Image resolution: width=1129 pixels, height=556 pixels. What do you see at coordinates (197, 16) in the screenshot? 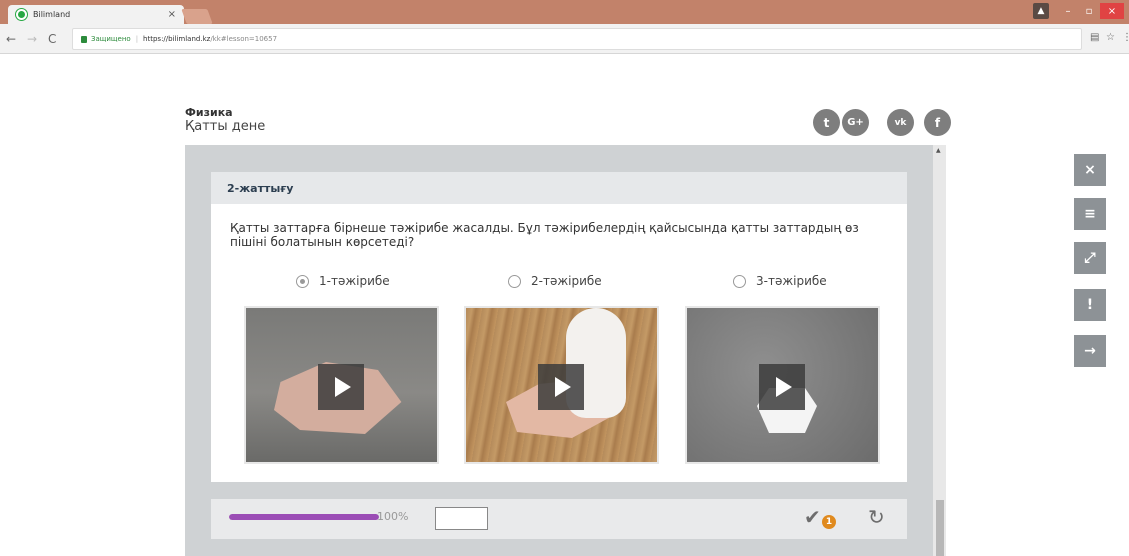
I see `new-tab-button` at bounding box center [197, 16].